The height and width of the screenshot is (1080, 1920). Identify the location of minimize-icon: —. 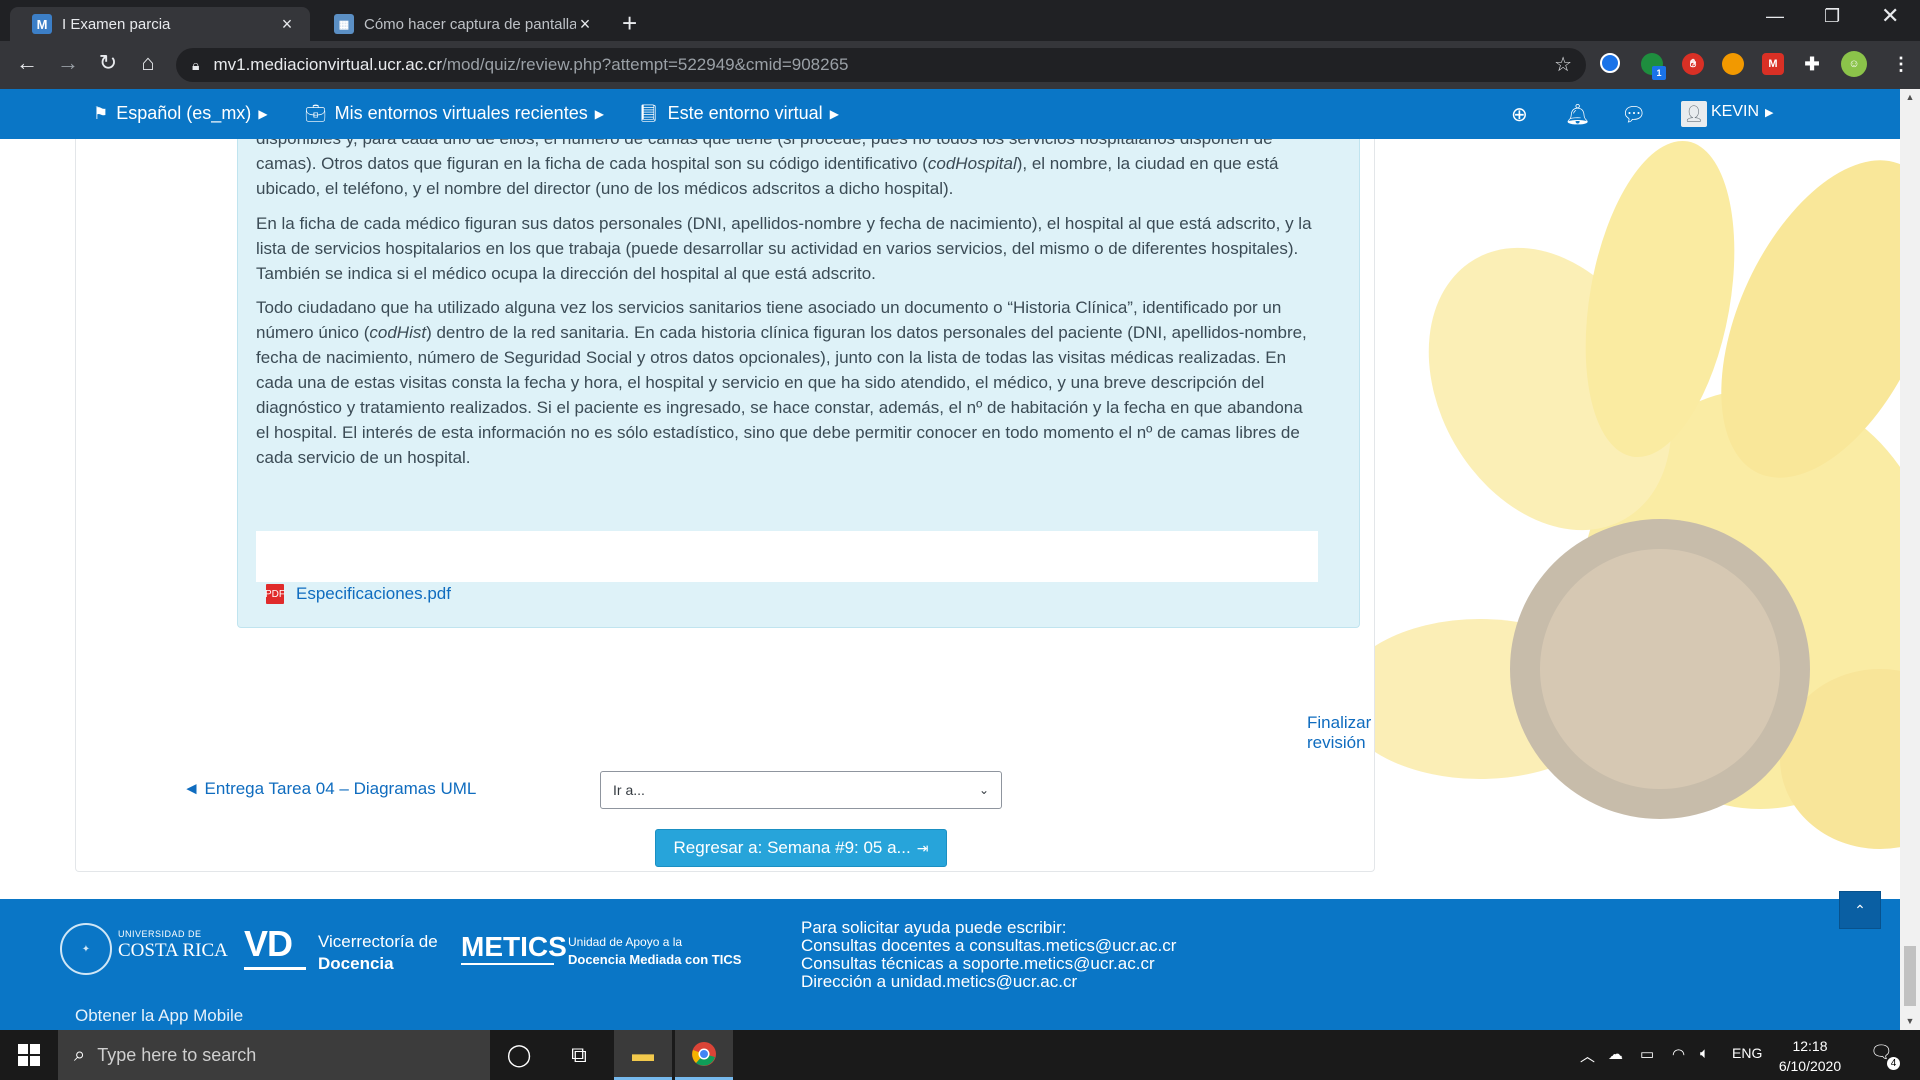
(1775, 16).